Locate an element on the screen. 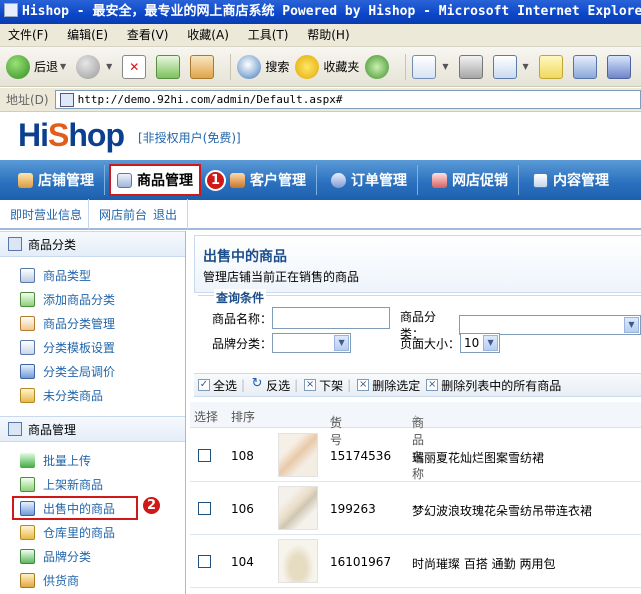 The width and height of the screenshot is (641, 594). brand-category-select: ▼ is located at coordinates (312, 343).